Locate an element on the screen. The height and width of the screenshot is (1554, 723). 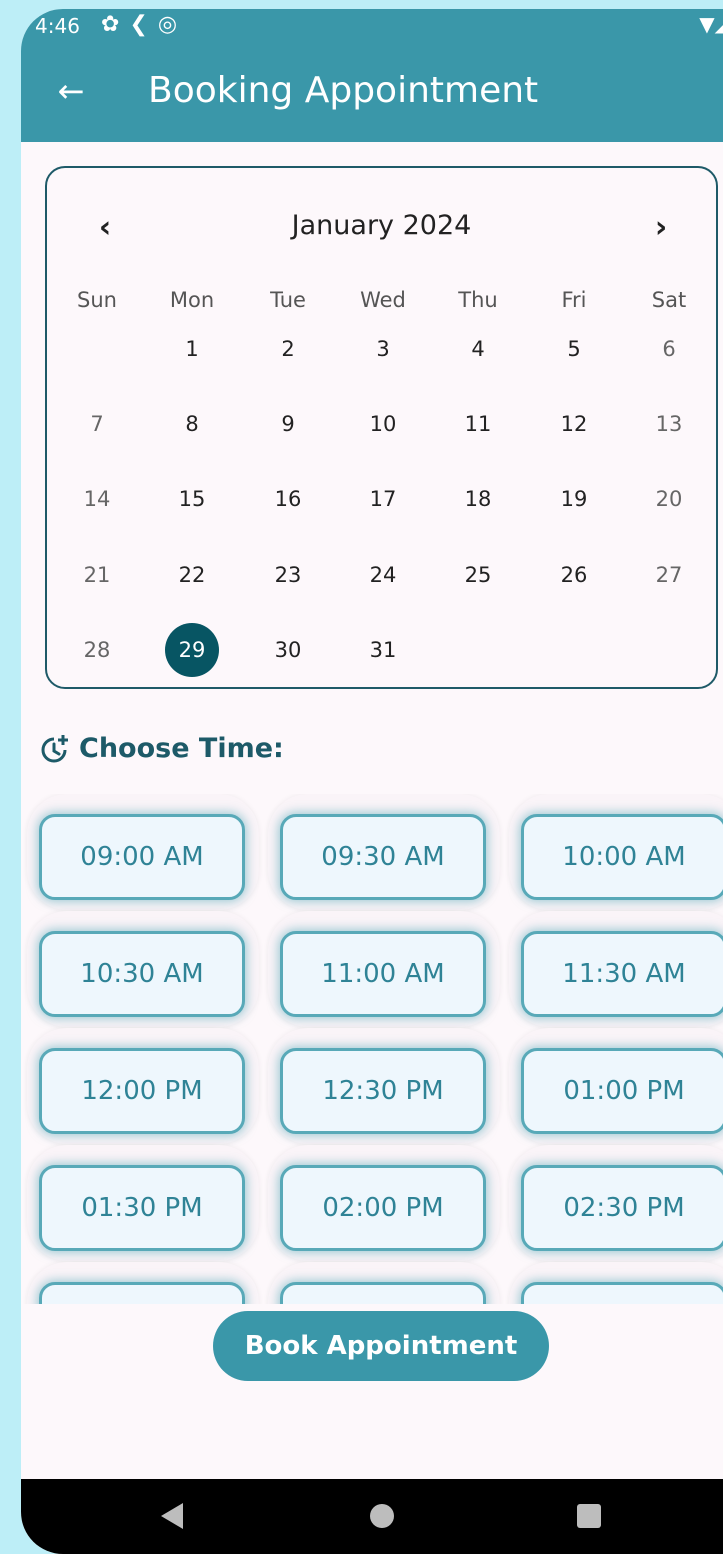
weekday-label: Sat is located at coordinates (669, 300).